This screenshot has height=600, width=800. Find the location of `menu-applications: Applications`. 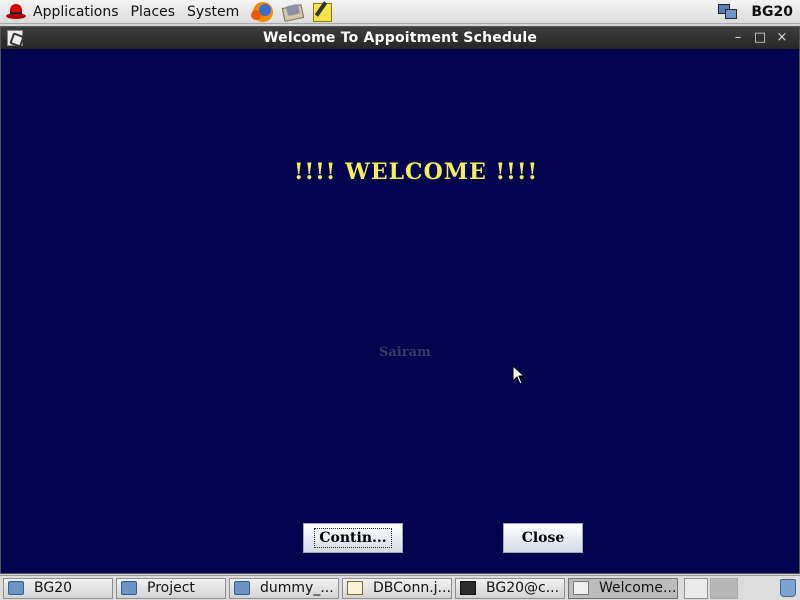

menu-applications: Applications is located at coordinates (76, 12).